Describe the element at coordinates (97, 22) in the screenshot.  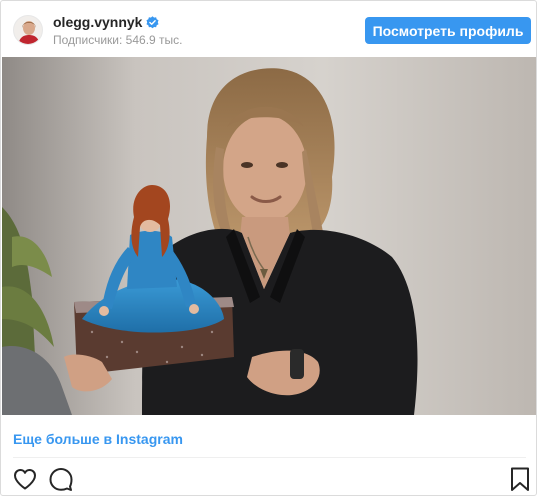
I see `username: olegg.vynnyk` at that location.